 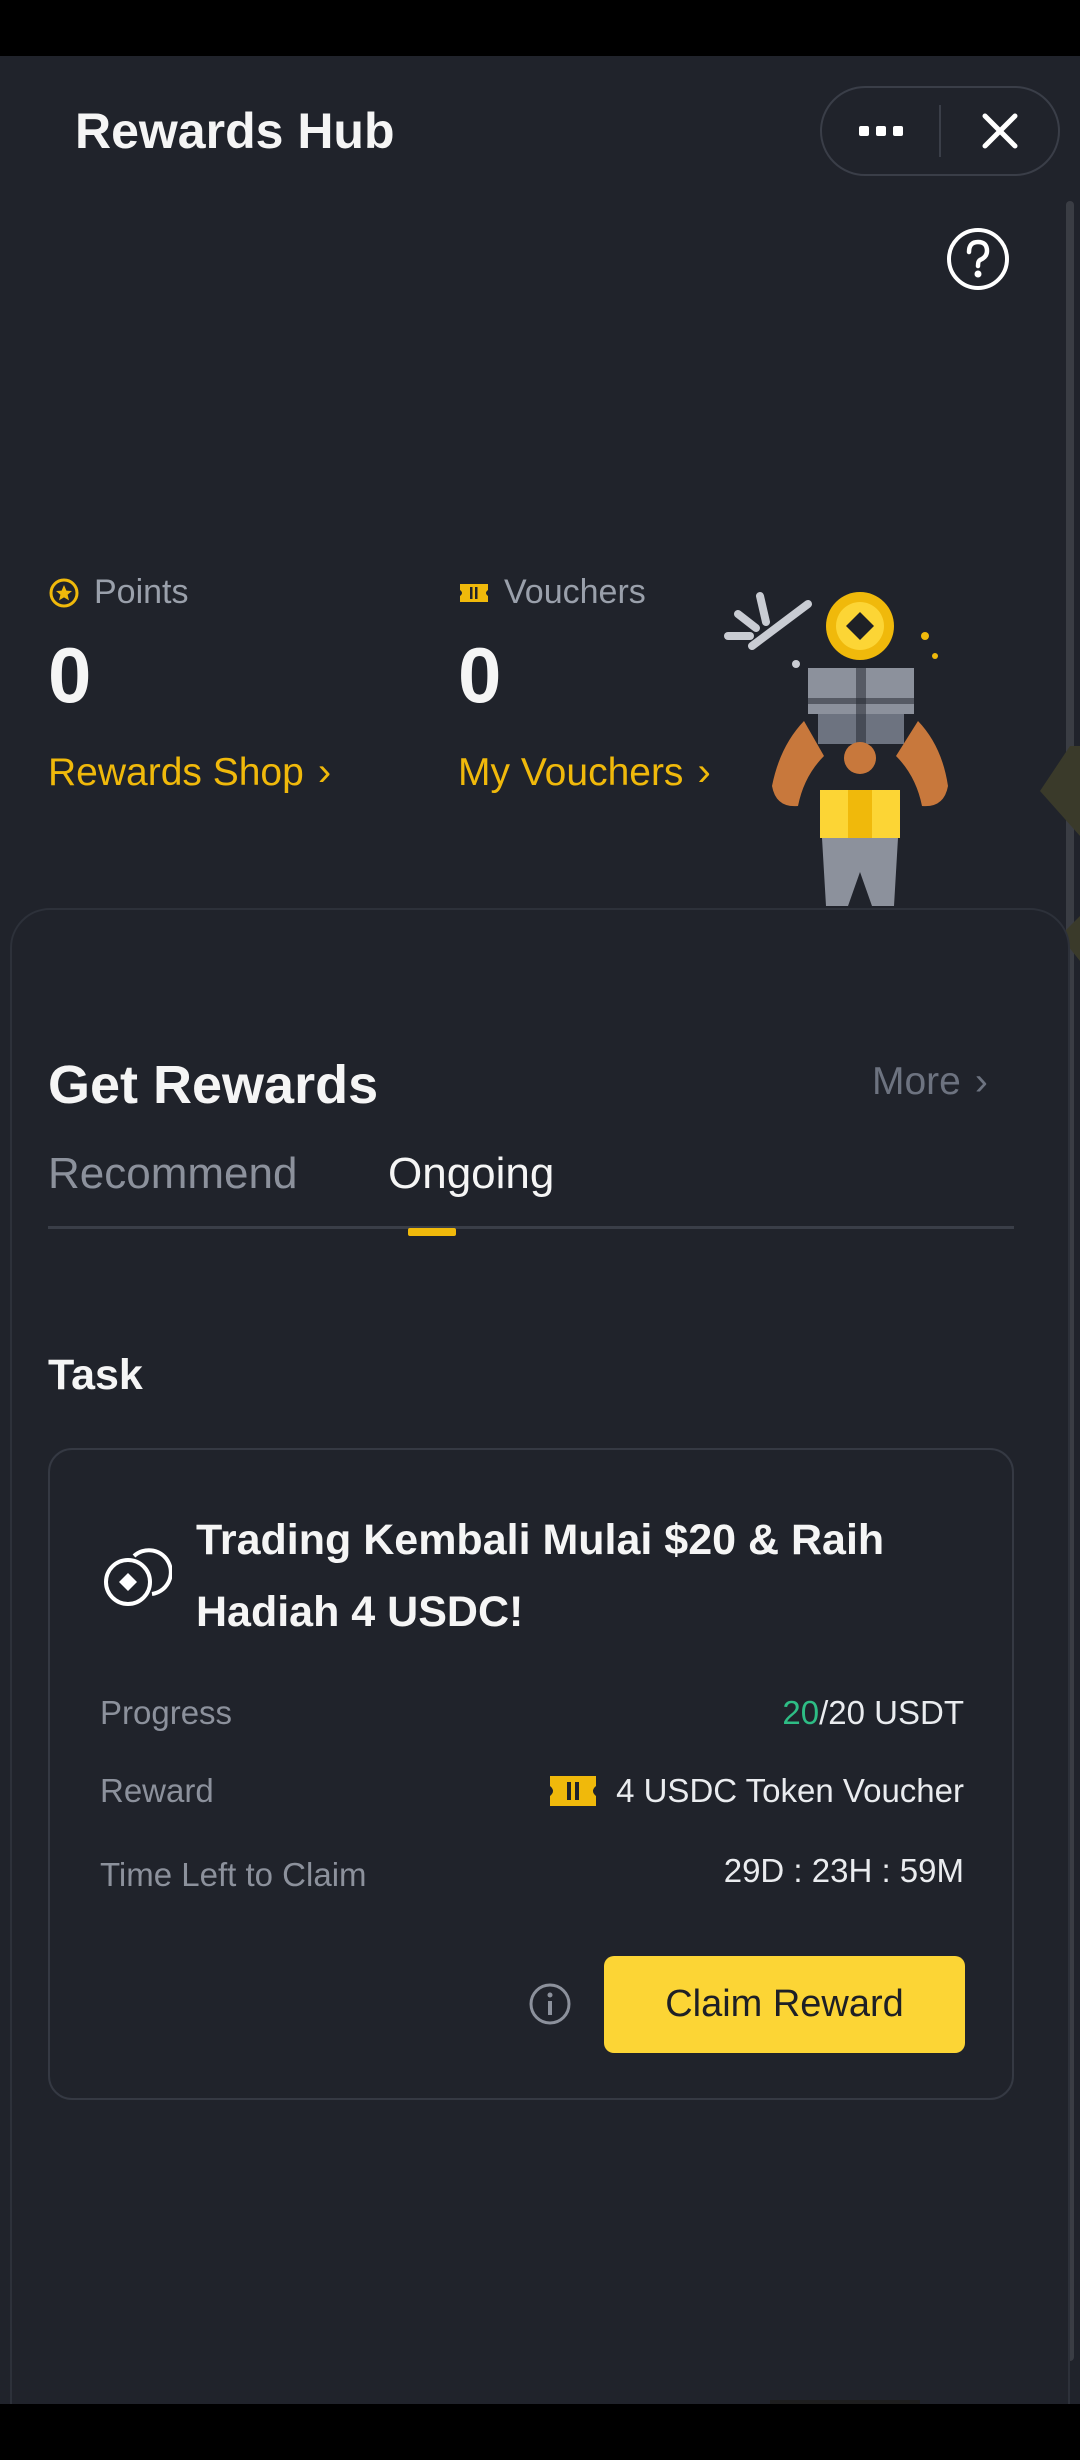 I want to click on home-indicator, so click(x=845, y=2402).